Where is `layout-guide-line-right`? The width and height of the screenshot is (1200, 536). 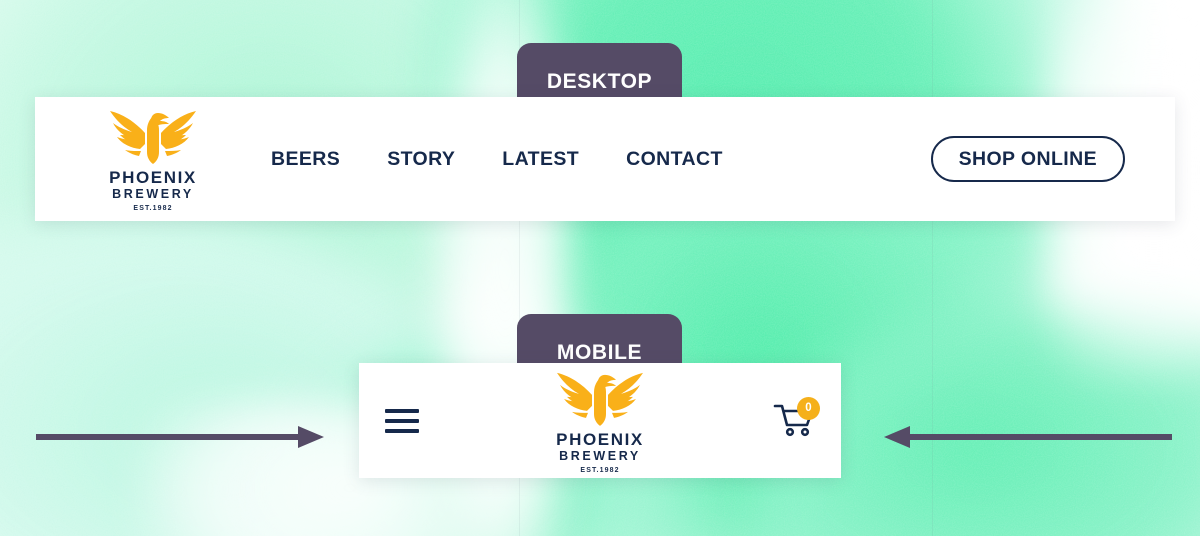 layout-guide-line-right is located at coordinates (932, 268).